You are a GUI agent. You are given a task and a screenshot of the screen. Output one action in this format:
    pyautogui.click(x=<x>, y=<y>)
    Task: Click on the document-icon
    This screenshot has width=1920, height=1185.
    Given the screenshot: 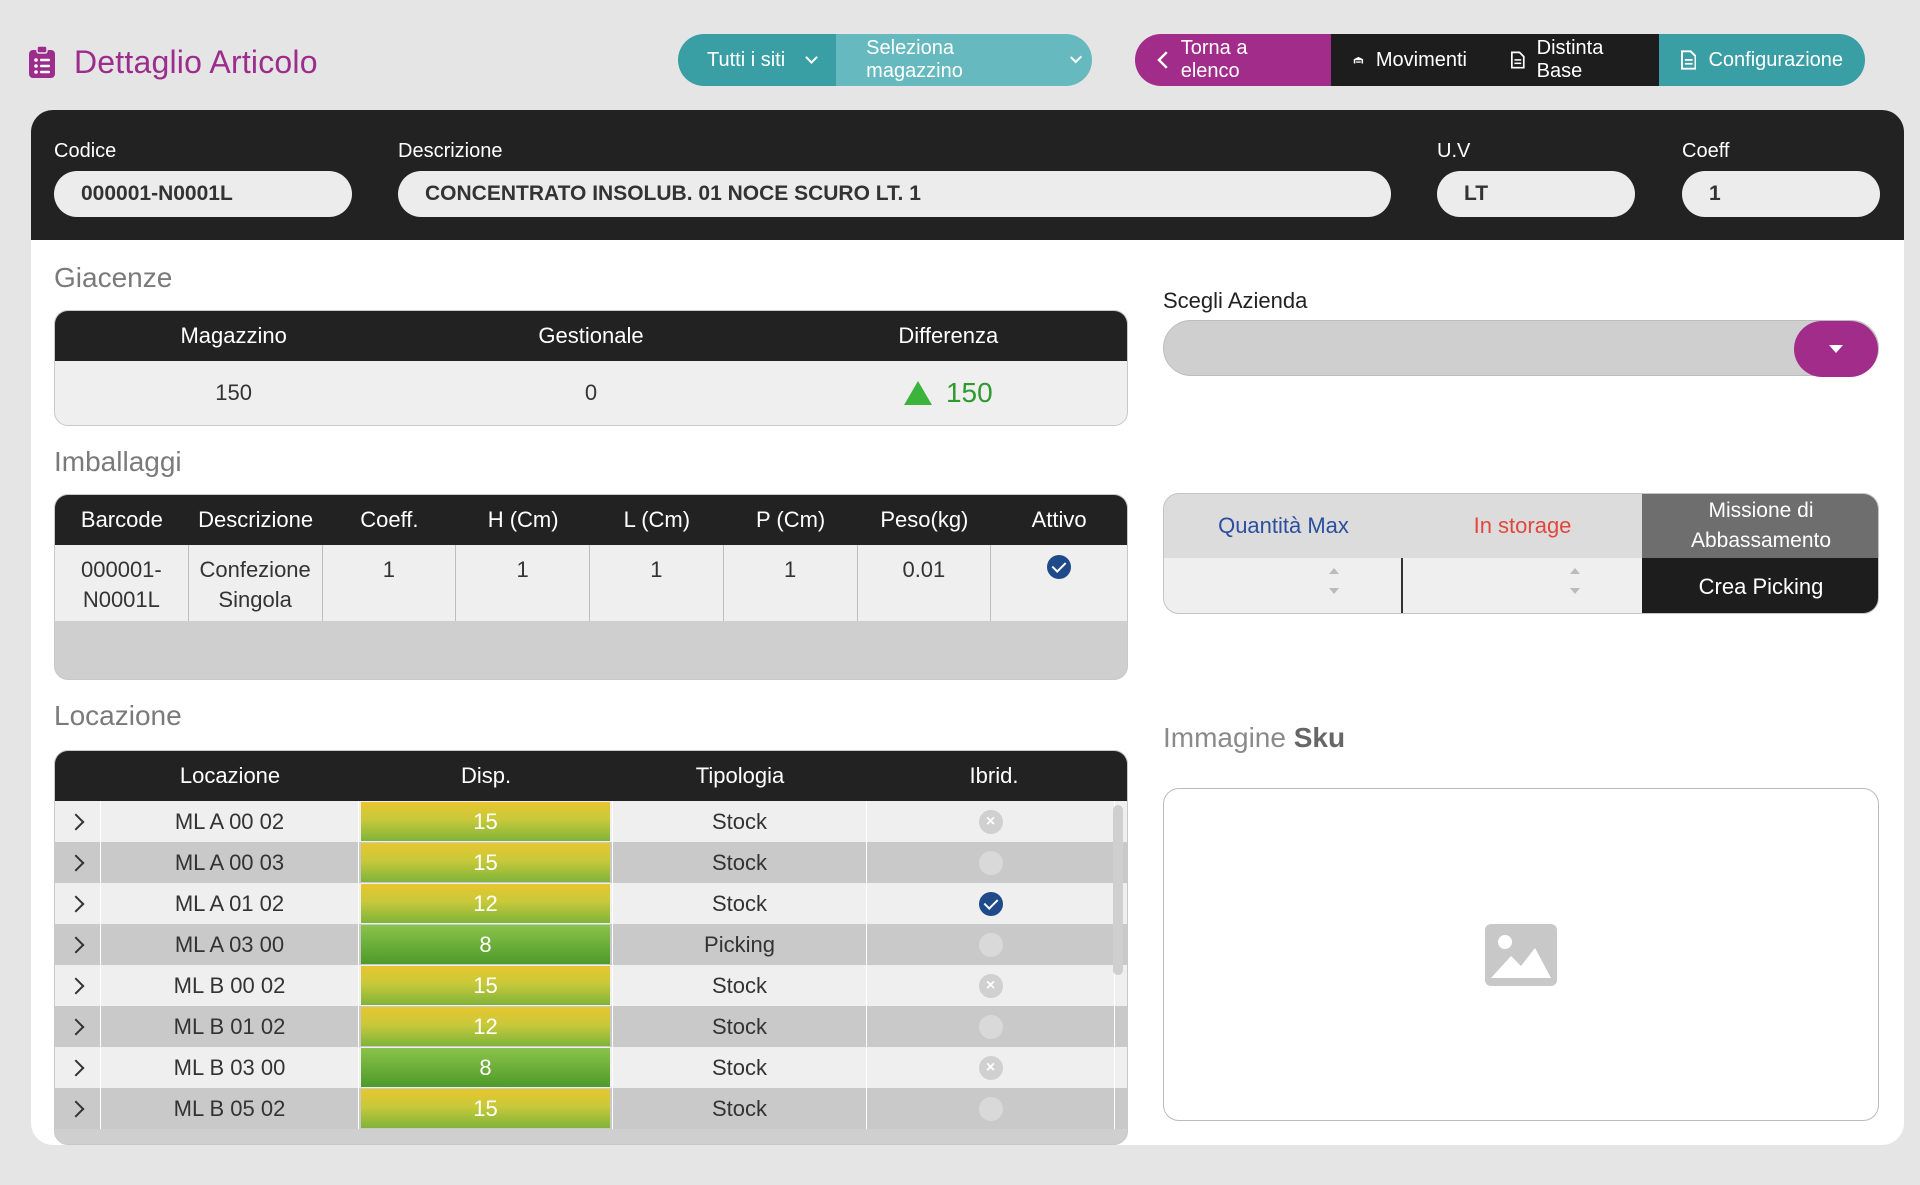 What is the action you would take?
    pyautogui.click(x=1689, y=60)
    